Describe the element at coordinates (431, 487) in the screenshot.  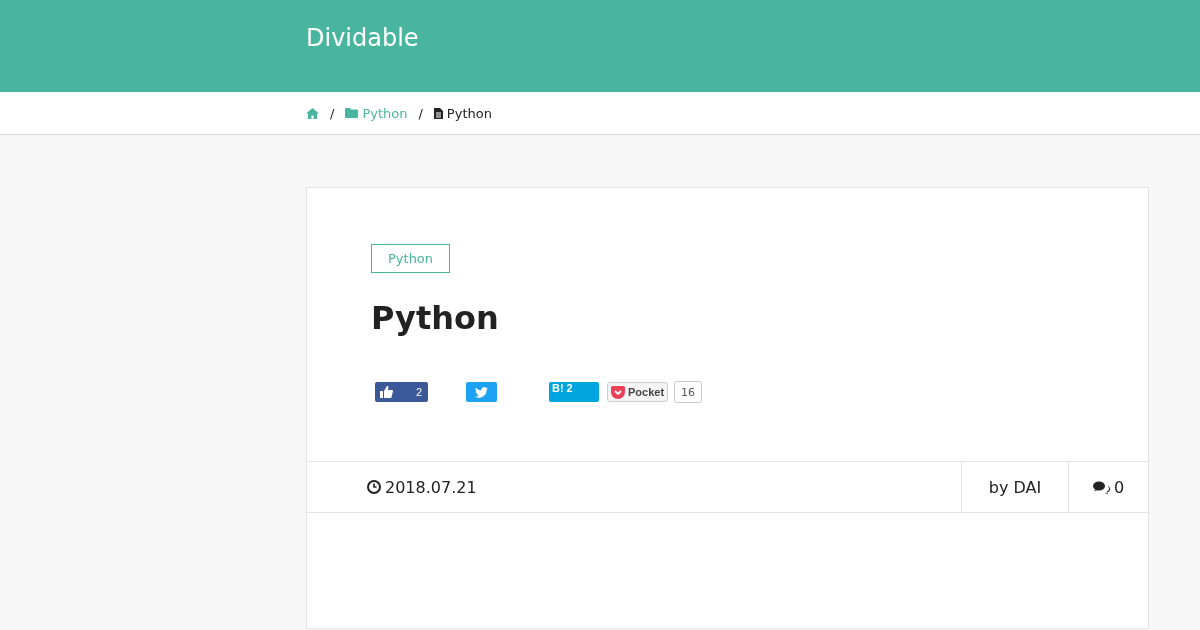
I see `post-date: 2018.07.21` at that location.